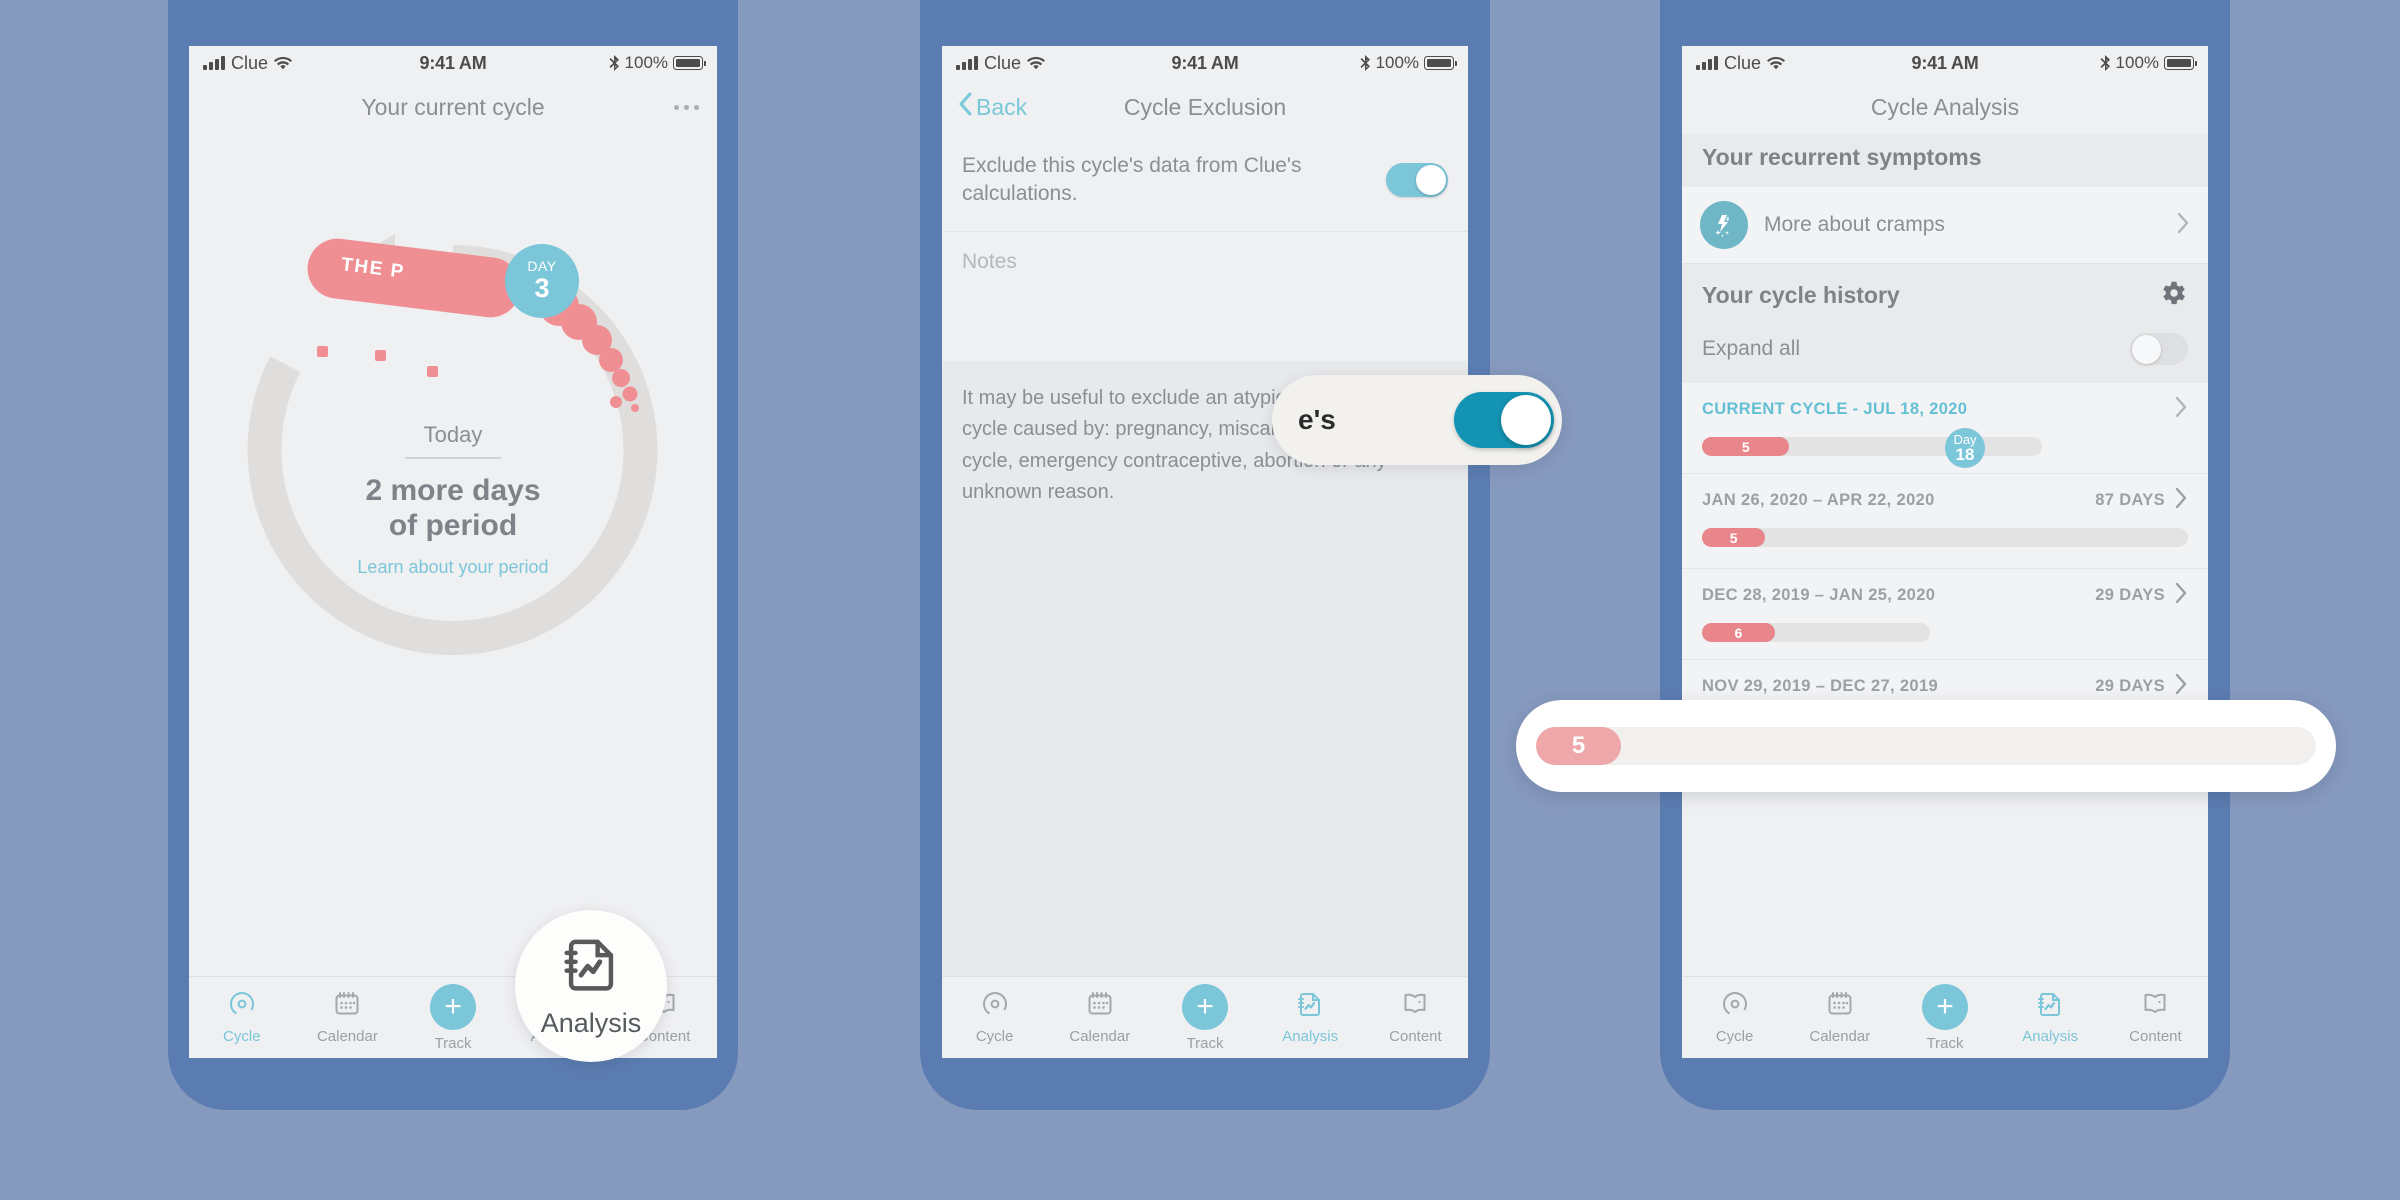  Describe the element at coordinates (1751, 348) in the screenshot. I see `expand-all-label: Expand all` at that location.